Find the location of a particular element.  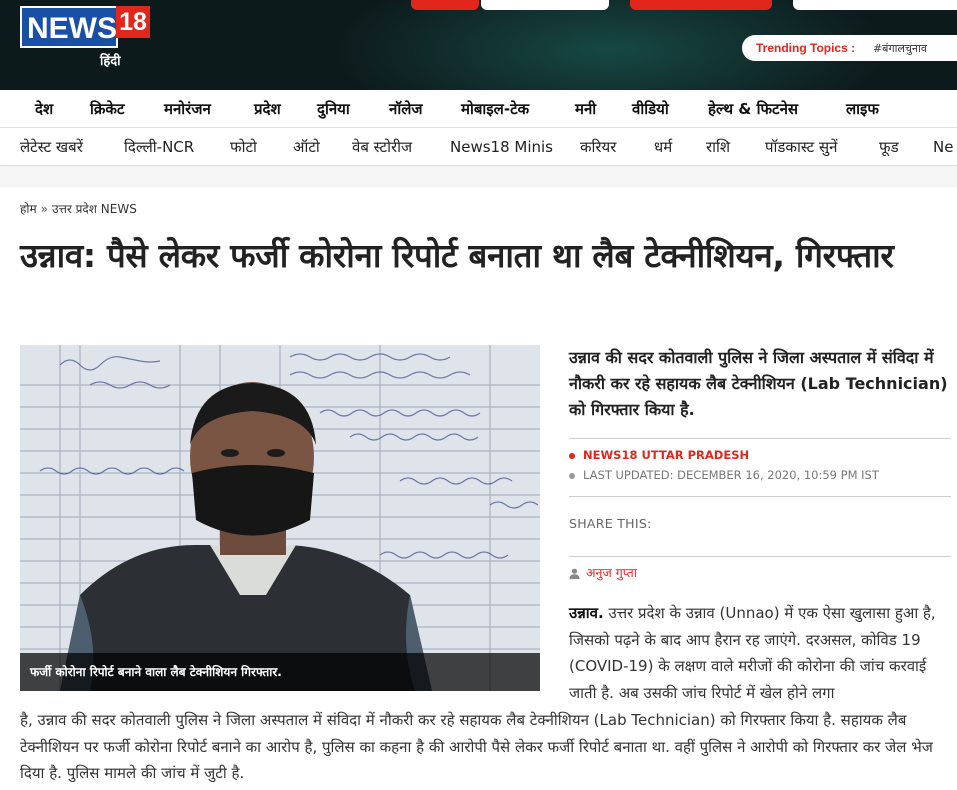

nav-item-desh: देश is located at coordinates (44, 109).